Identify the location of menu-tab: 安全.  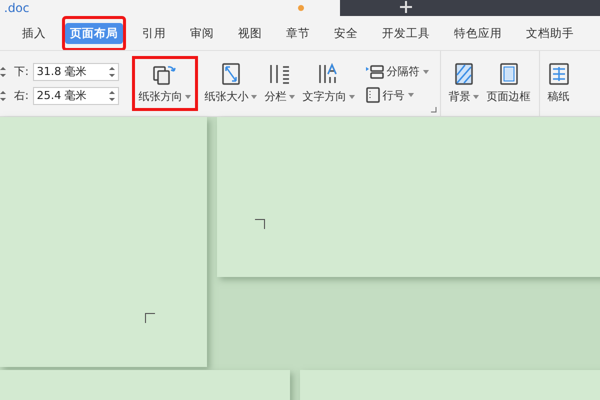
(346, 33).